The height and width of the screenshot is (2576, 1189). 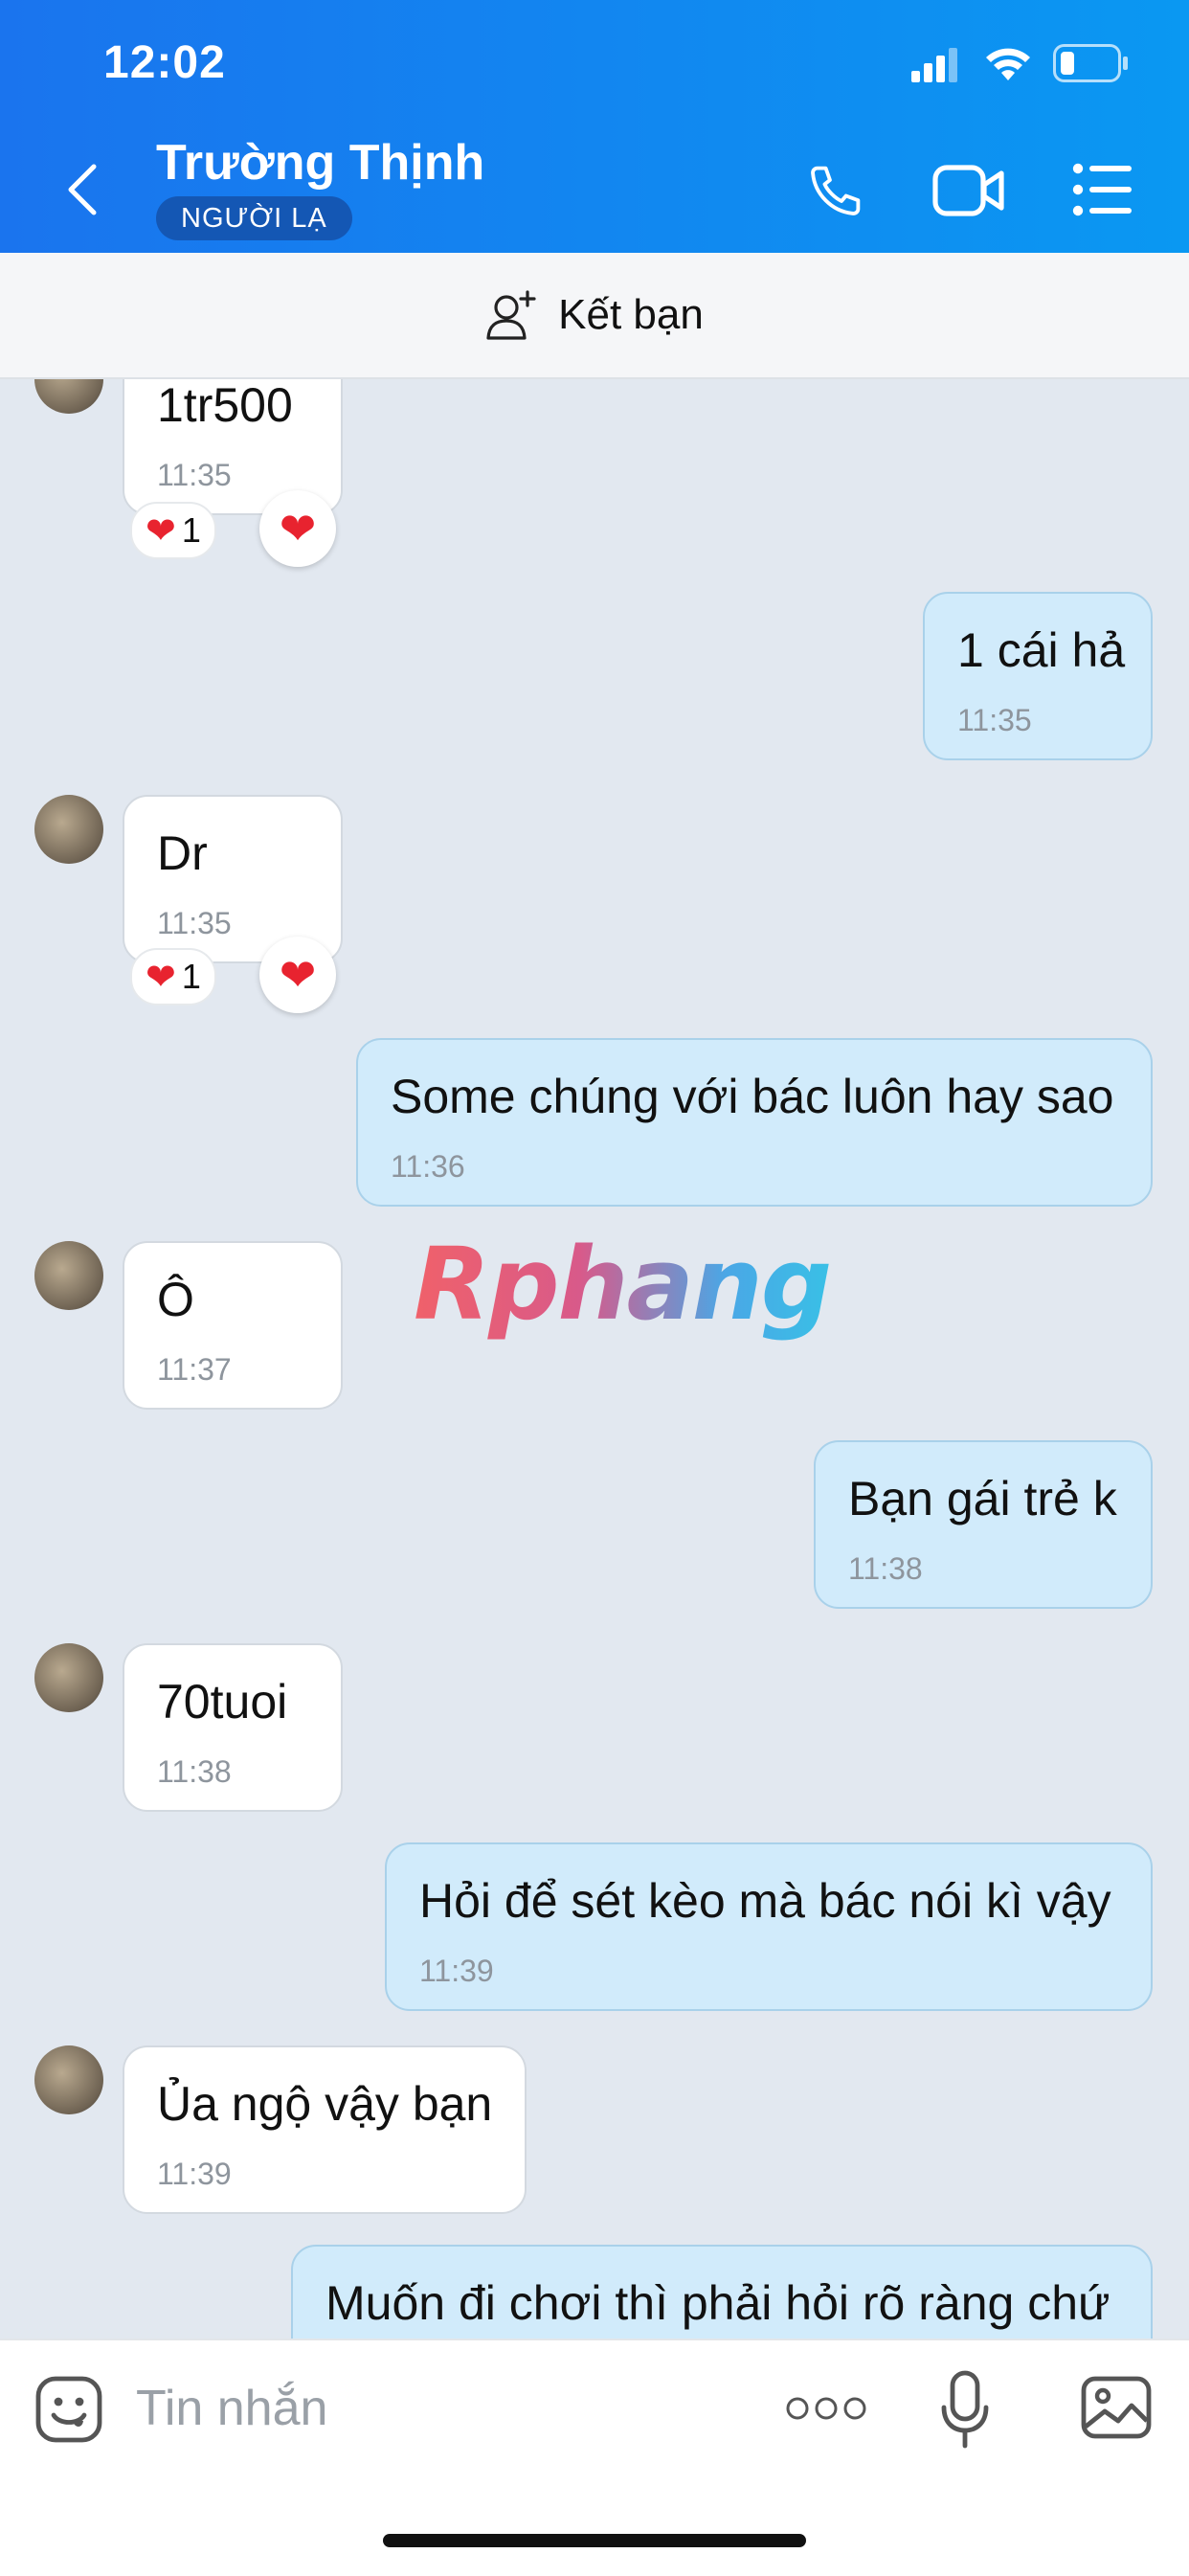 I want to click on battery-icon, so click(x=1090, y=63).